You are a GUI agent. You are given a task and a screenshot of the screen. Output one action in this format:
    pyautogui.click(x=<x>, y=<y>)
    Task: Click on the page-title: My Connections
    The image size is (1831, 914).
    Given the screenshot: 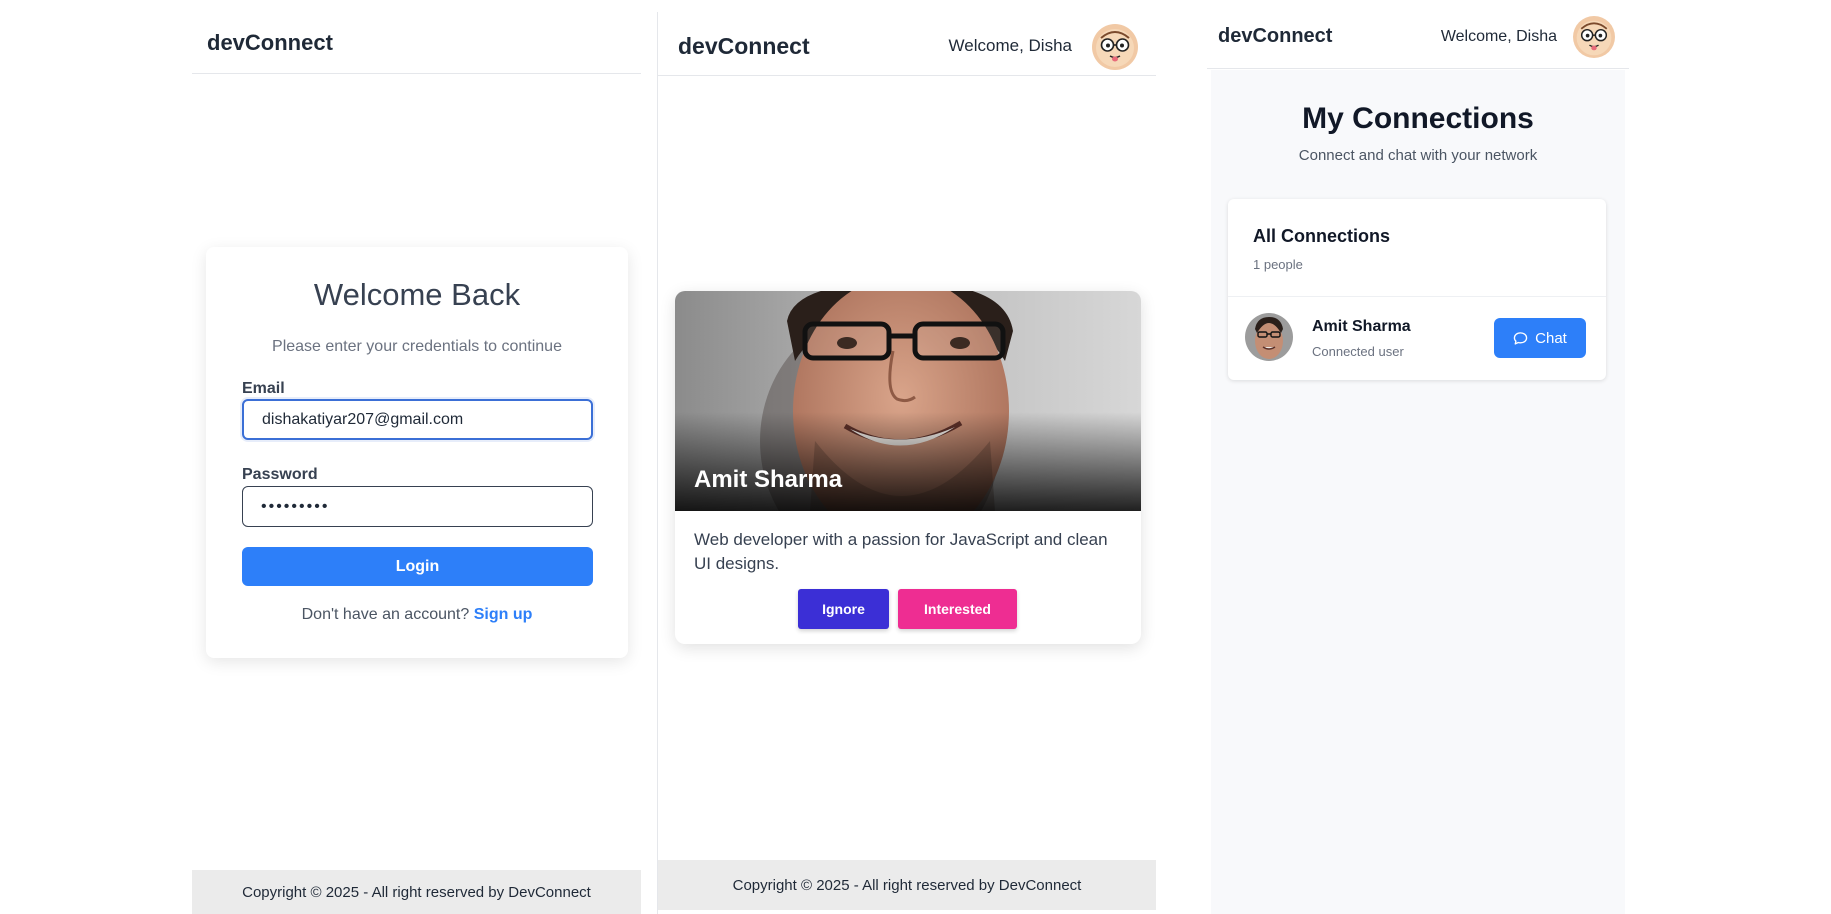 What is the action you would take?
    pyautogui.click(x=1418, y=118)
    